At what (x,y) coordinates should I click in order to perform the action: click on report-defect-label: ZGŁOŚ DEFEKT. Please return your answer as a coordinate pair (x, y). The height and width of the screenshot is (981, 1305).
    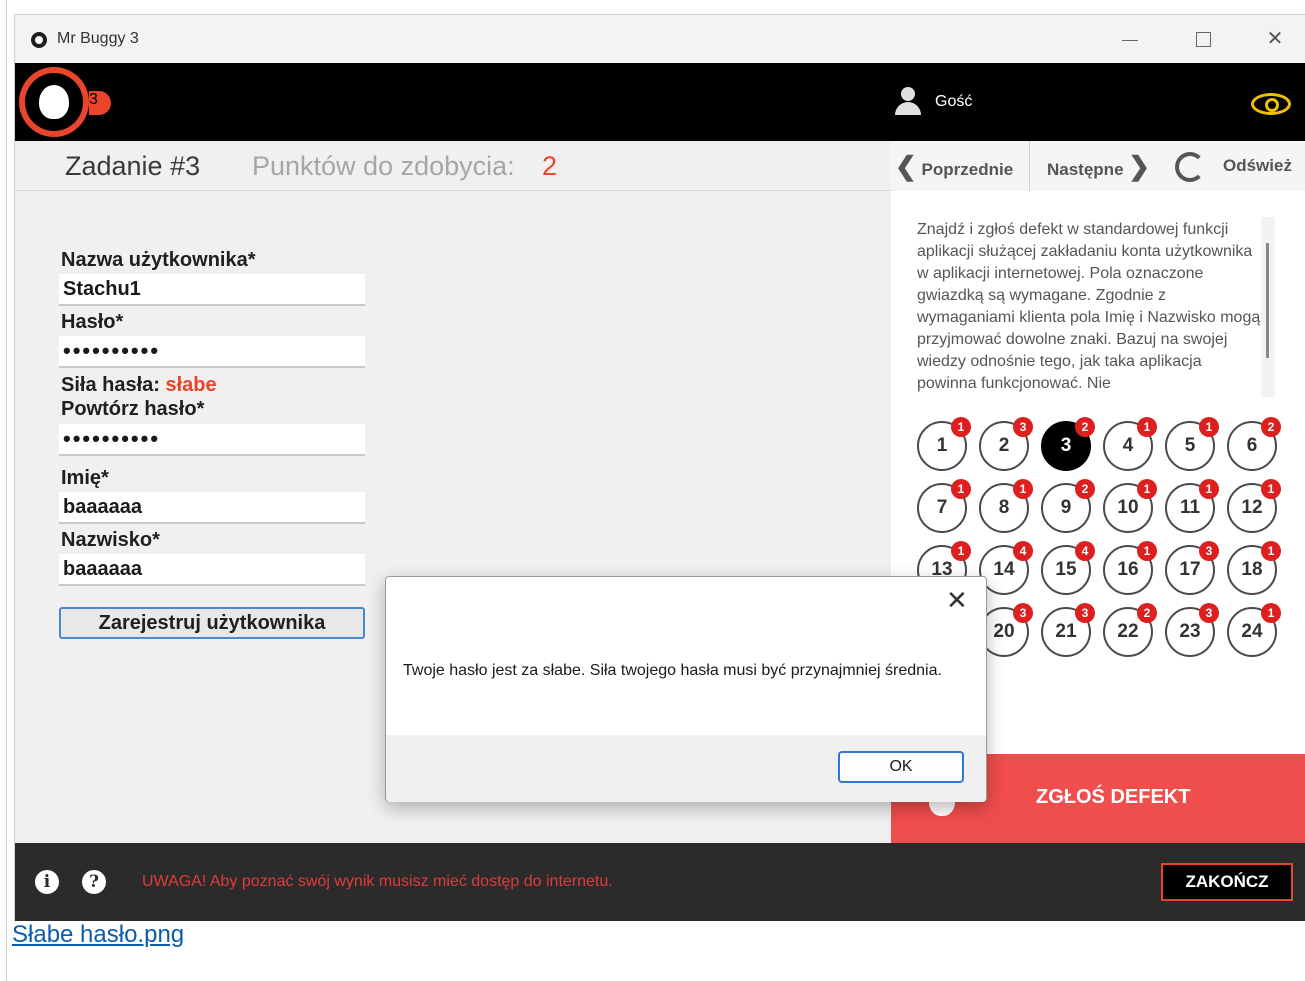
    Looking at the image, I should click on (1113, 797).